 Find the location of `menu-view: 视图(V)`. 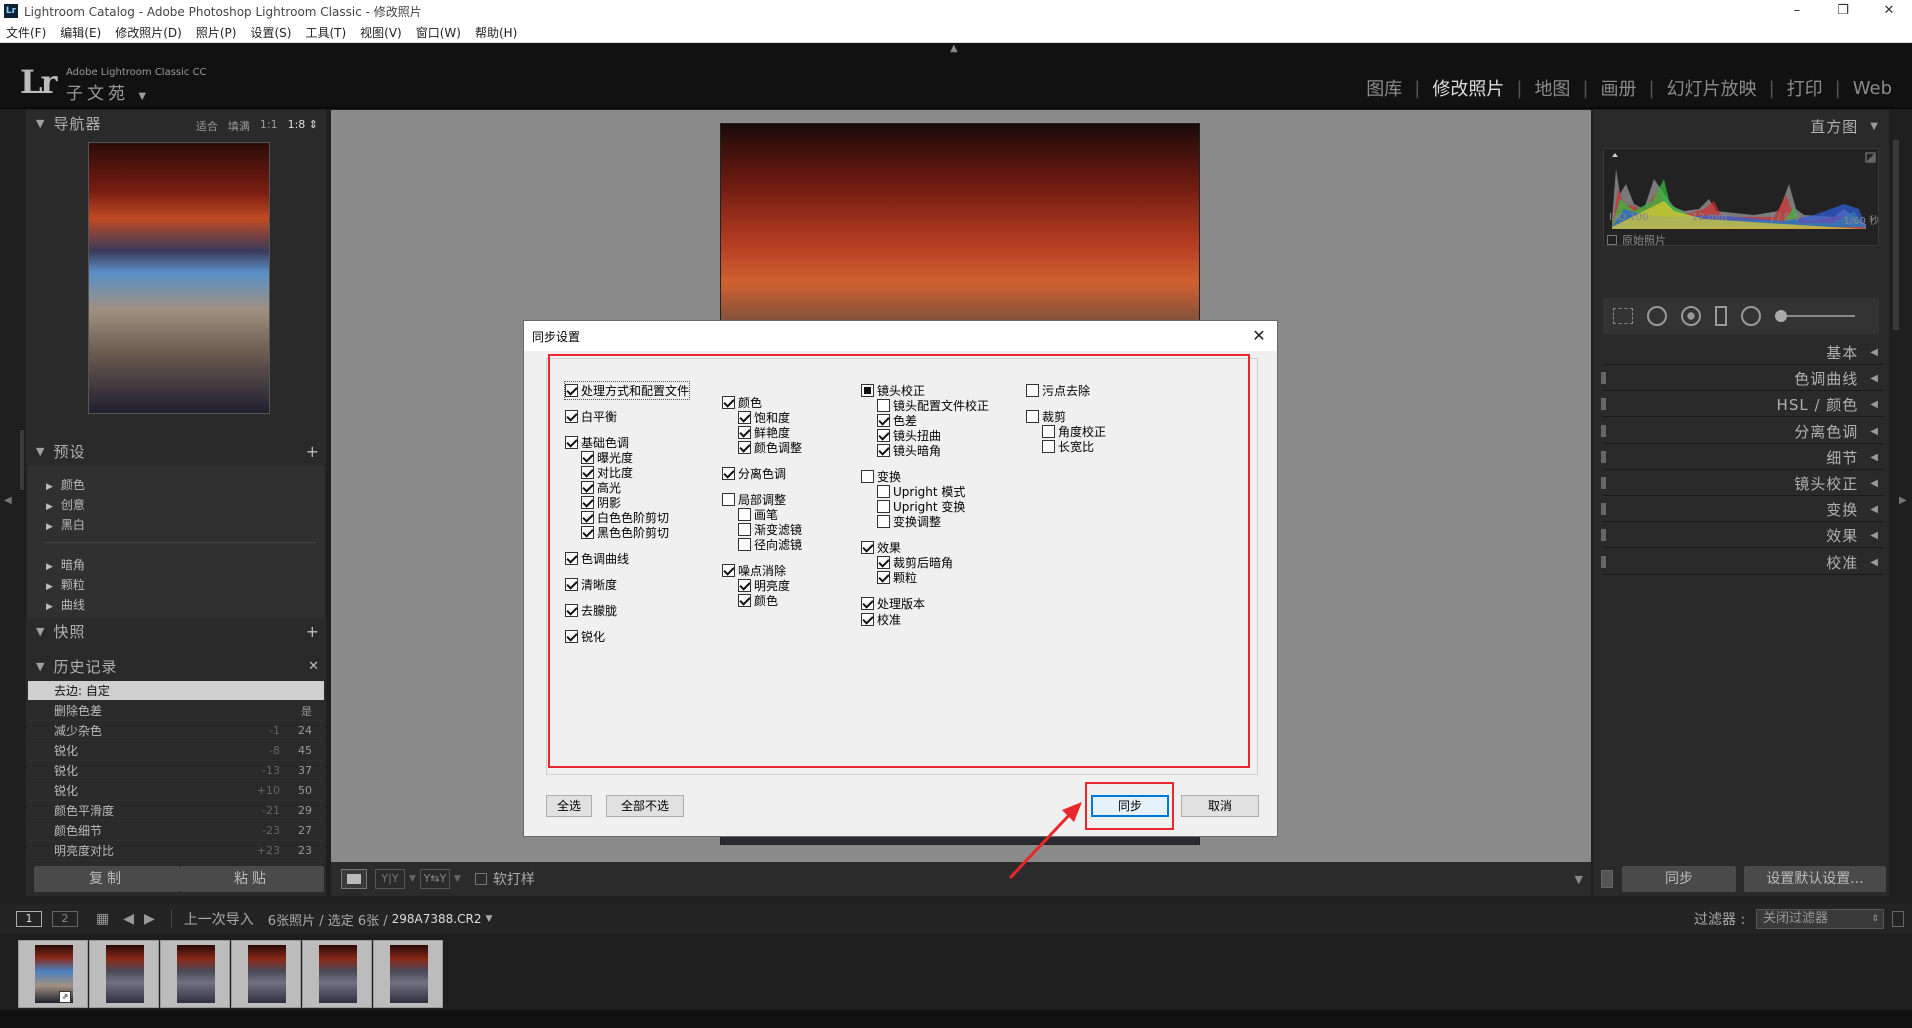

menu-view: 视图(V) is located at coordinates (381, 32).